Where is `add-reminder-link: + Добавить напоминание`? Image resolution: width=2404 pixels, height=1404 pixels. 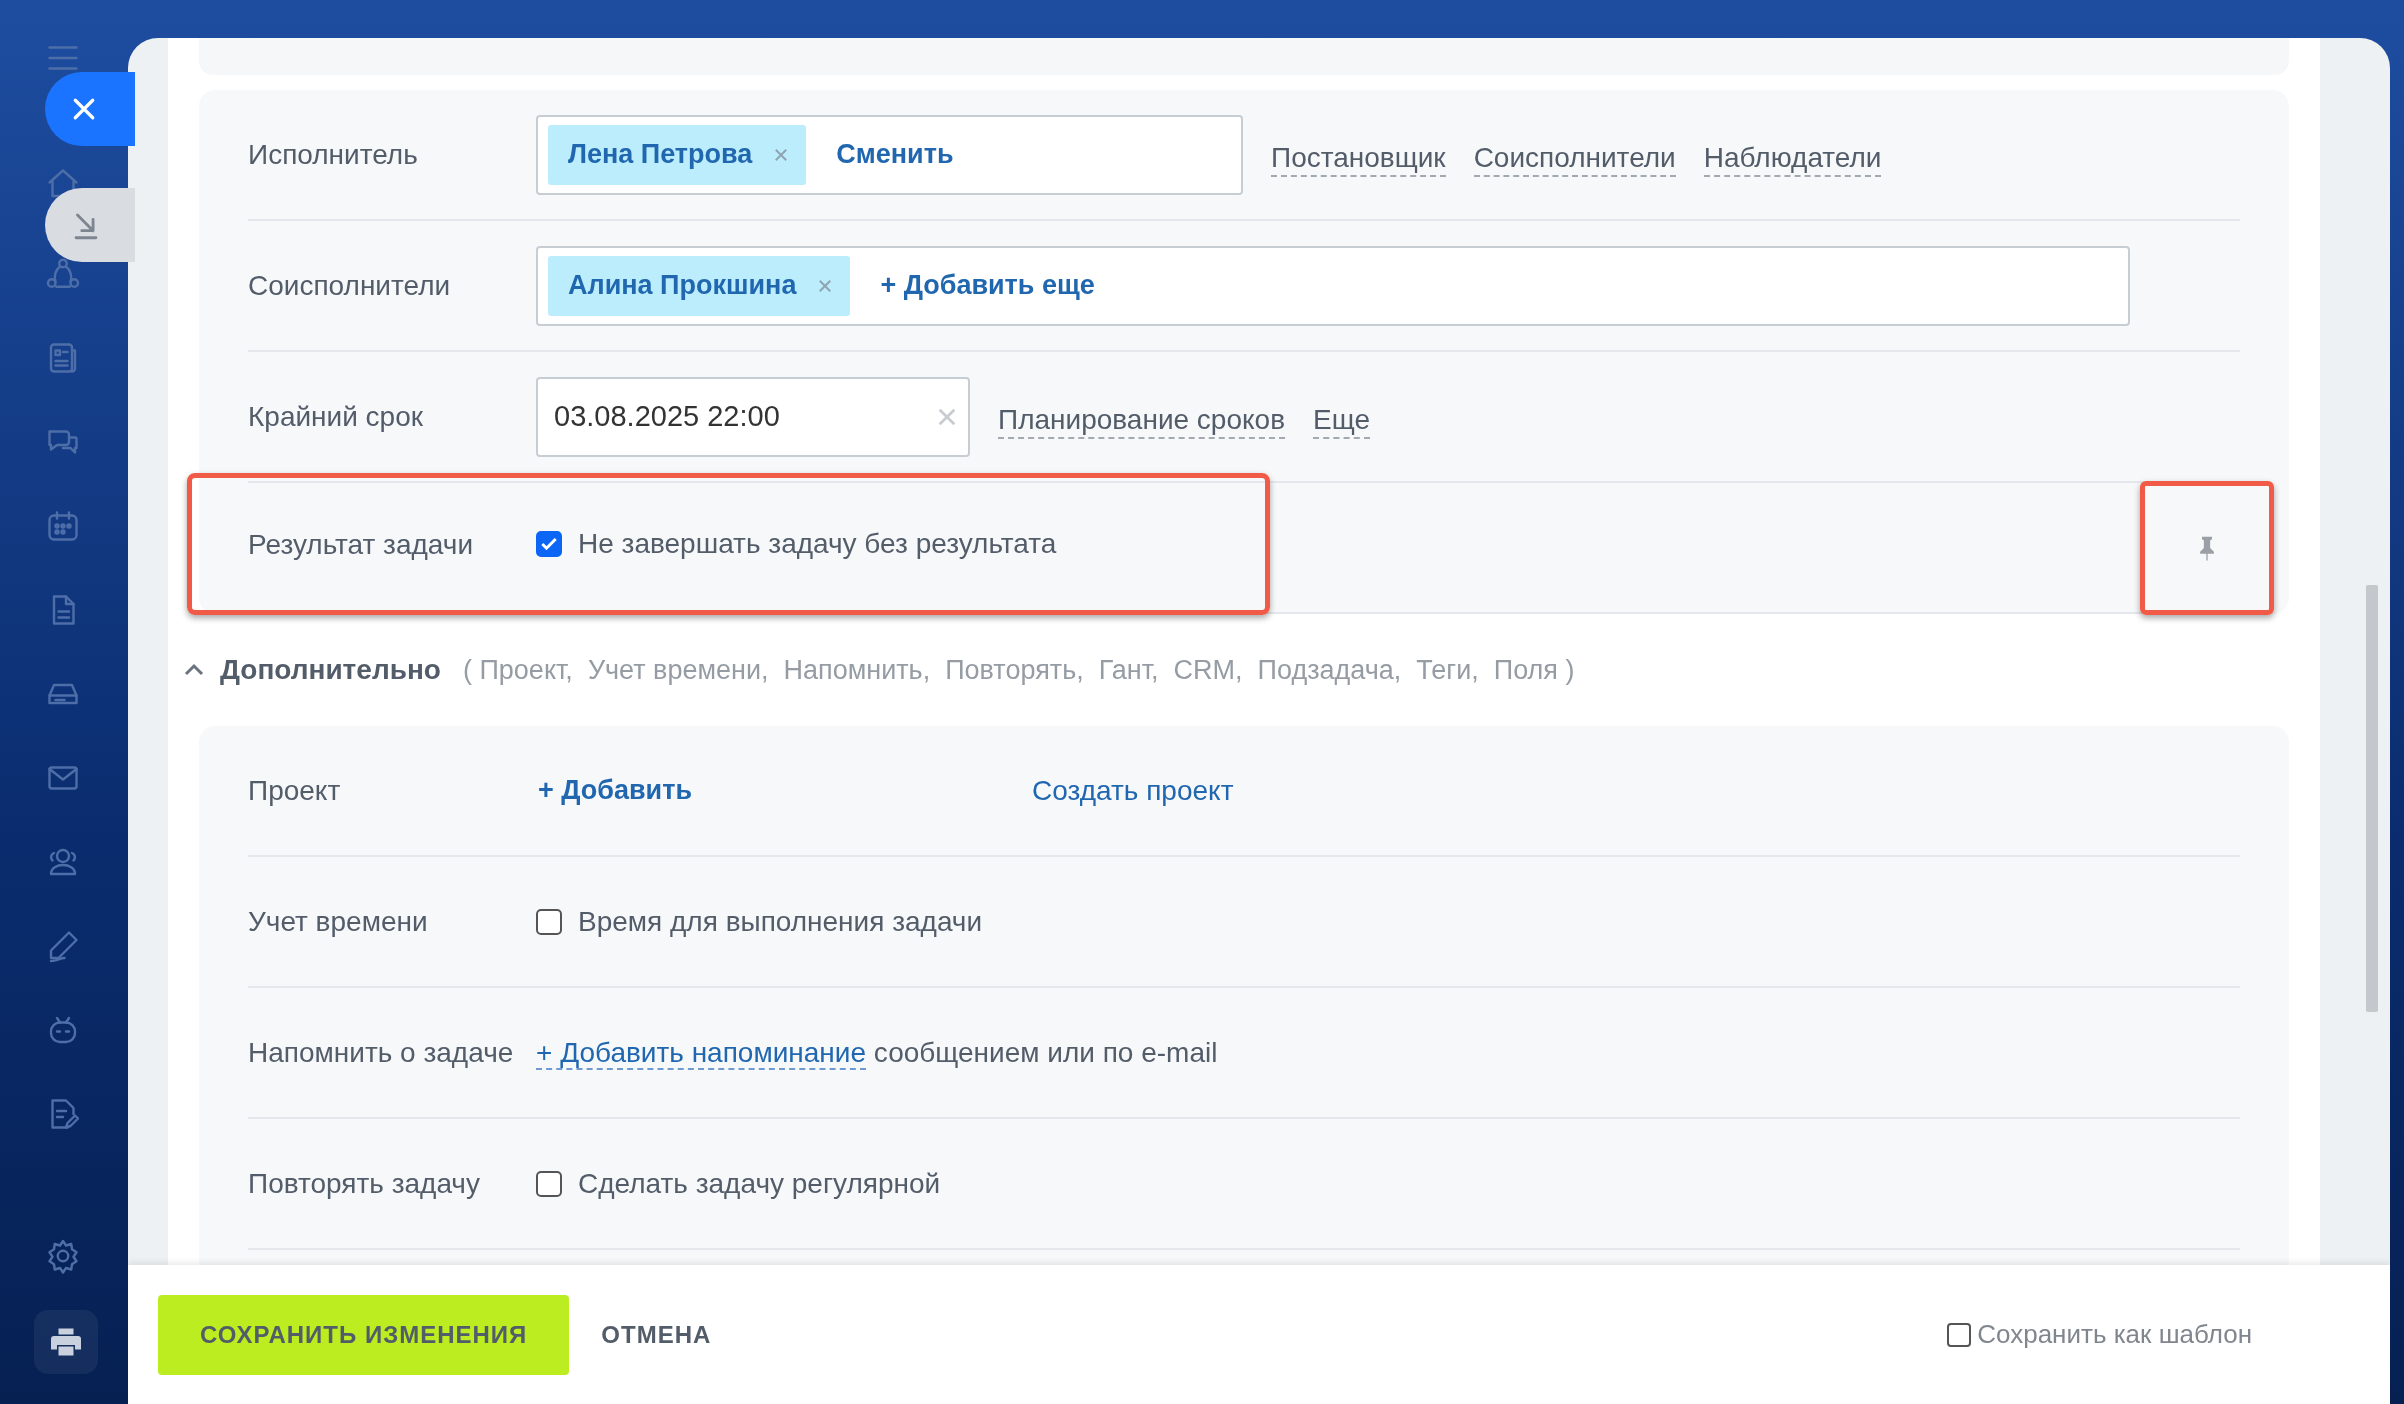
add-reminder-link: + Добавить напоминание is located at coordinates (701, 1053).